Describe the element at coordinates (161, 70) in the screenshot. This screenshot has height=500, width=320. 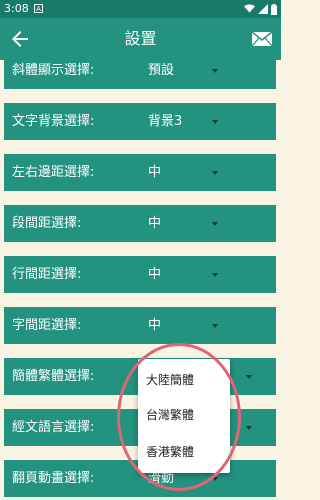
I see `setting-value: 預設` at that location.